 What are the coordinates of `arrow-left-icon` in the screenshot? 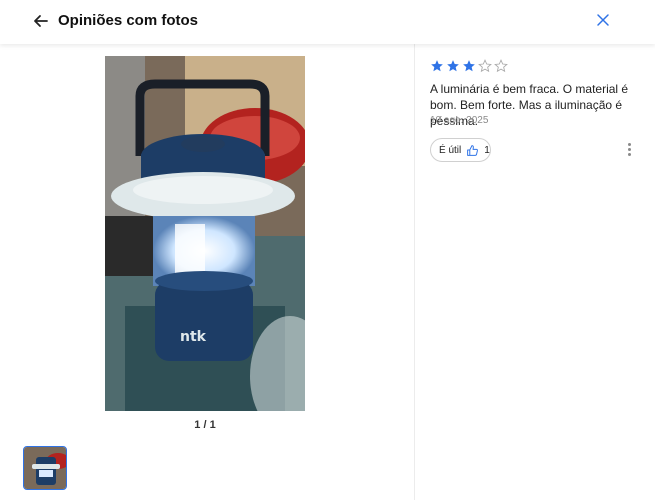 It's located at (41, 21).